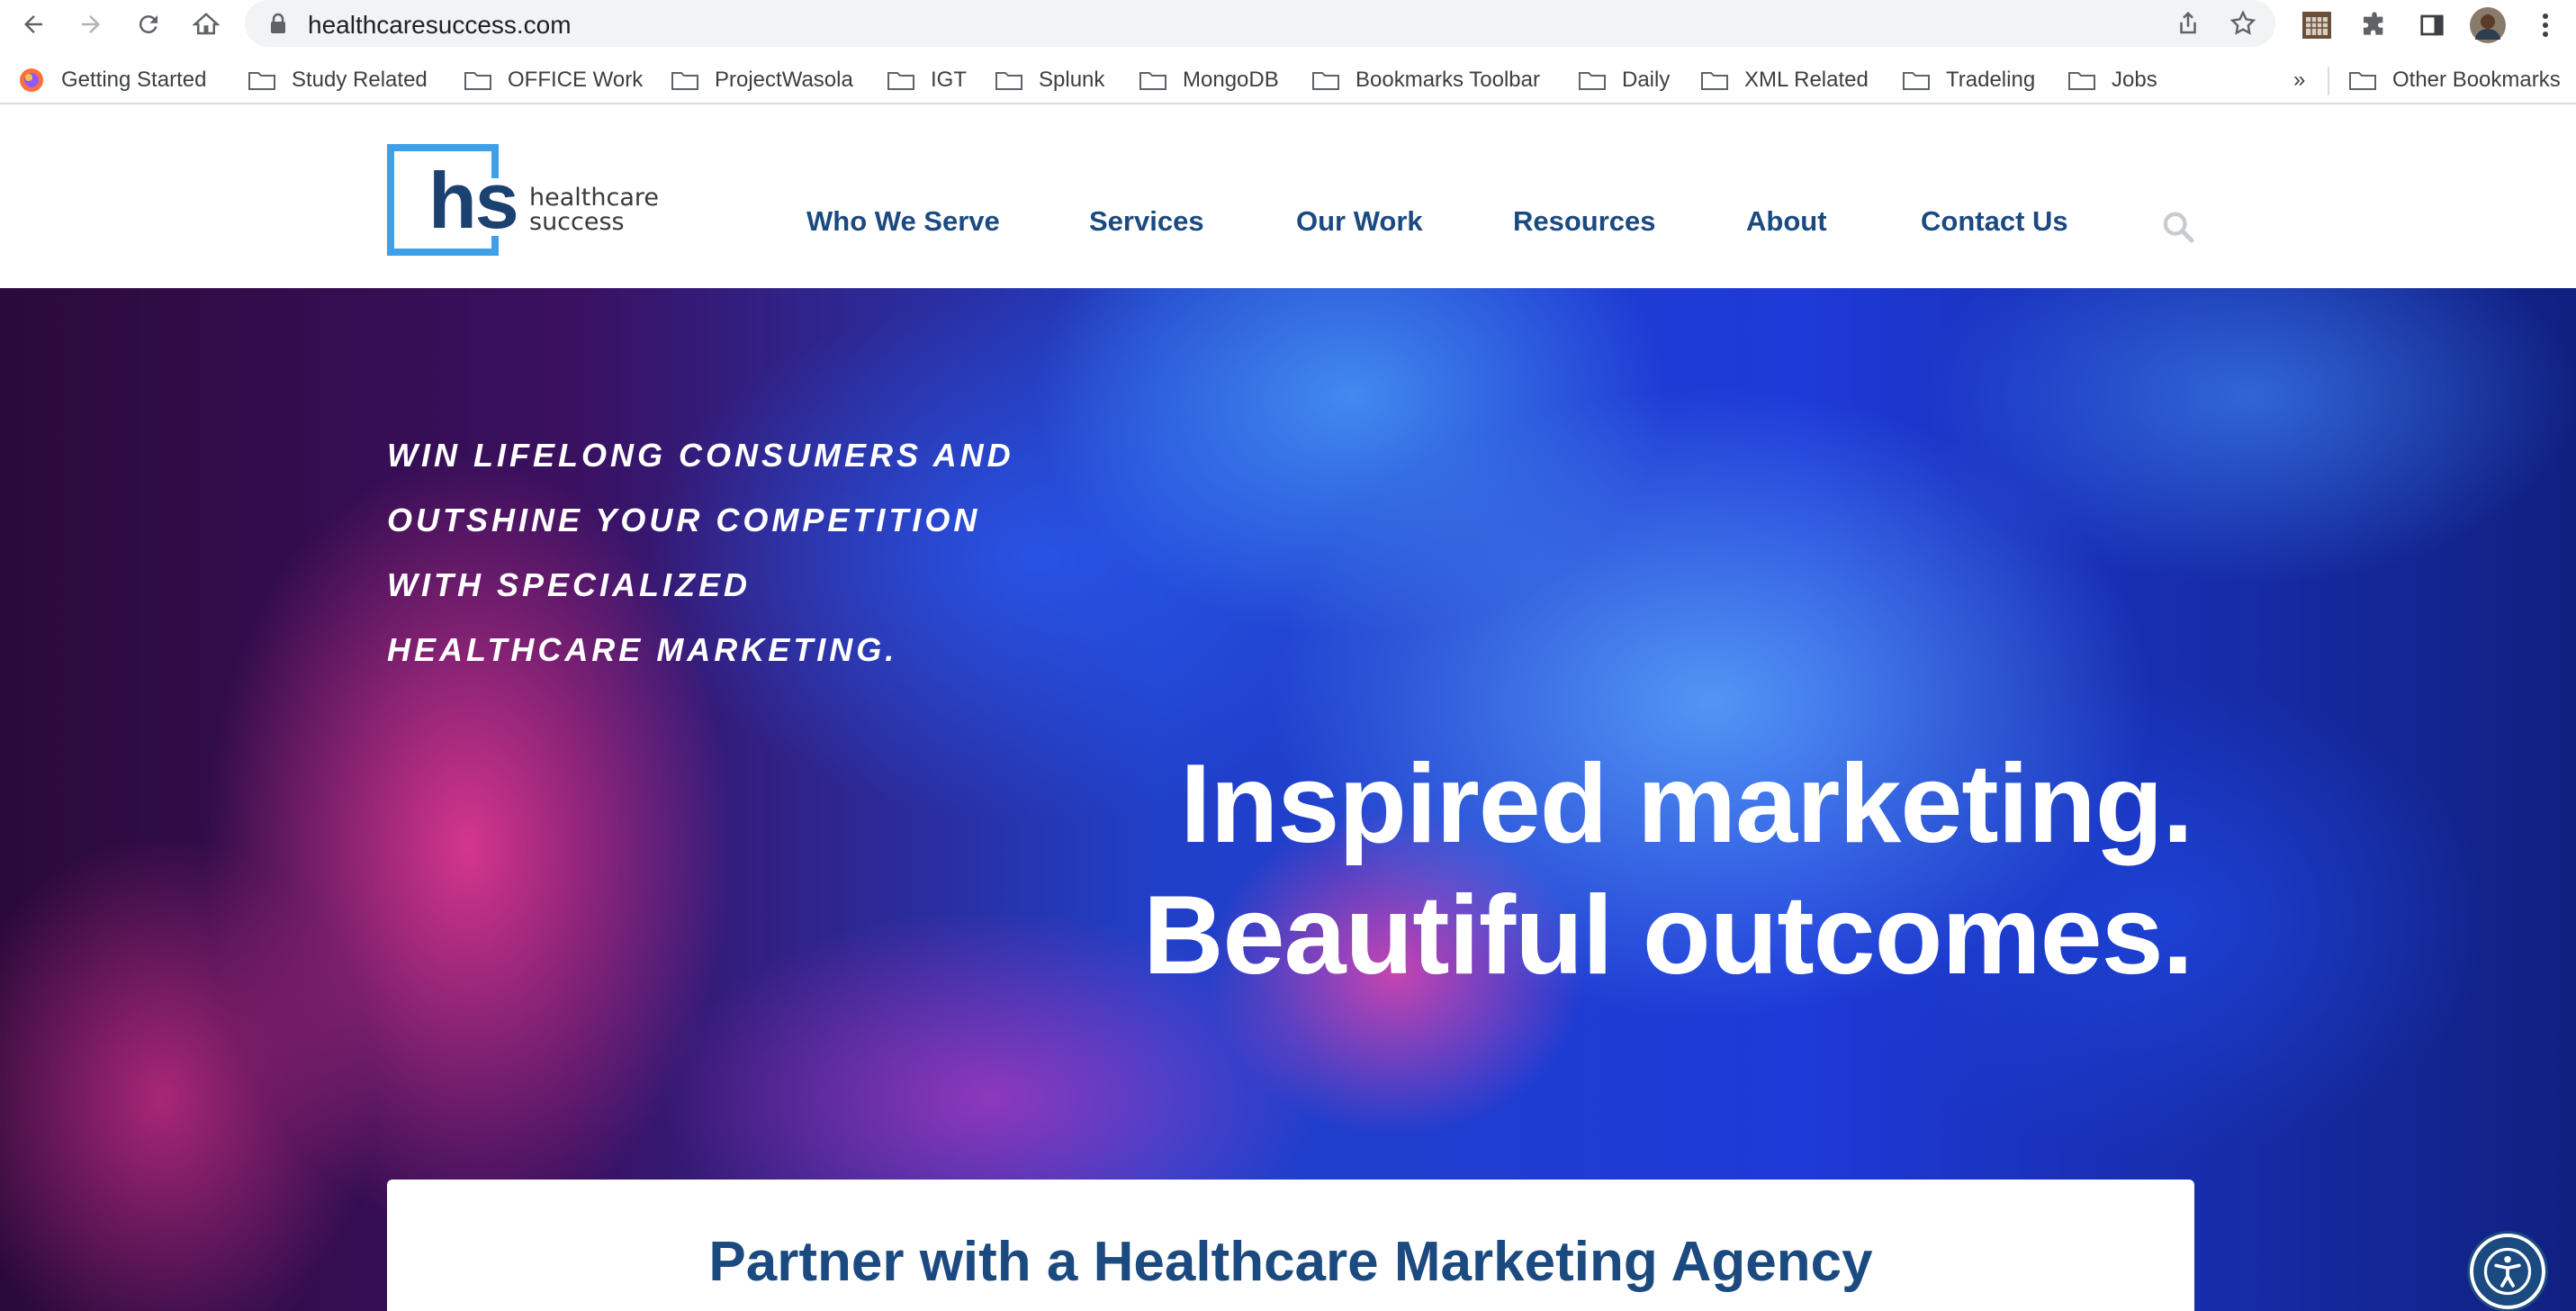 The width and height of the screenshot is (2576, 1311). I want to click on home-button, so click(206, 24).